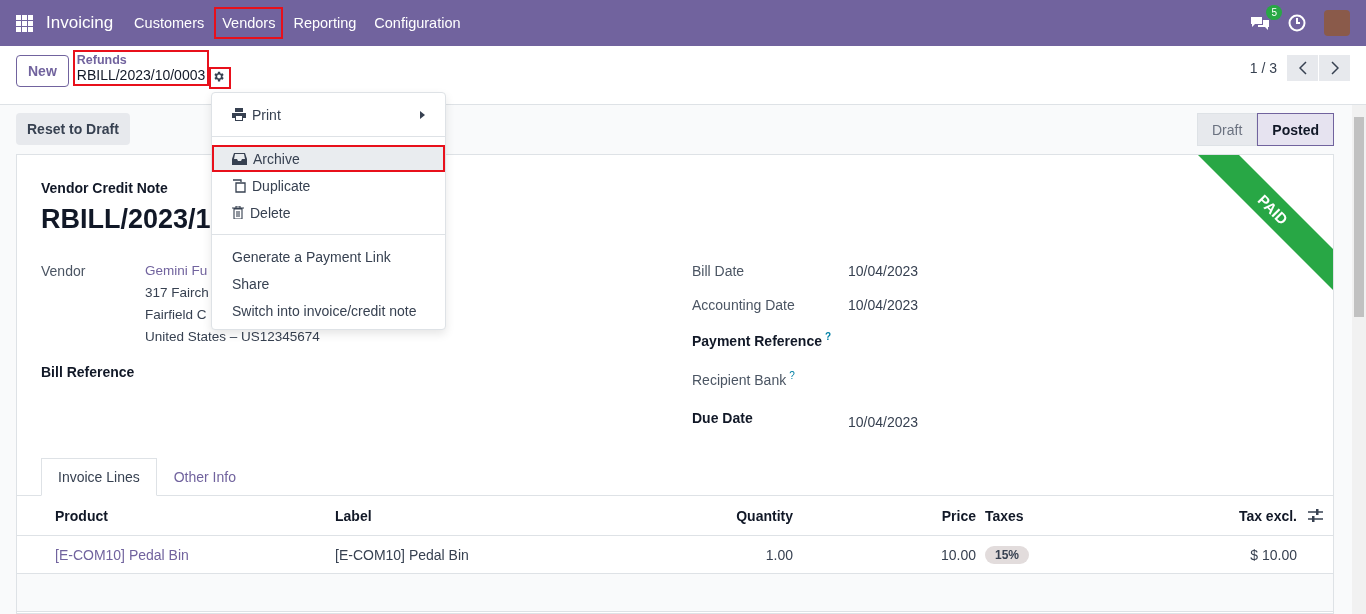 The image size is (1366, 614). What do you see at coordinates (744, 305) in the screenshot?
I see `field-label: Accounting Date` at bounding box center [744, 305].